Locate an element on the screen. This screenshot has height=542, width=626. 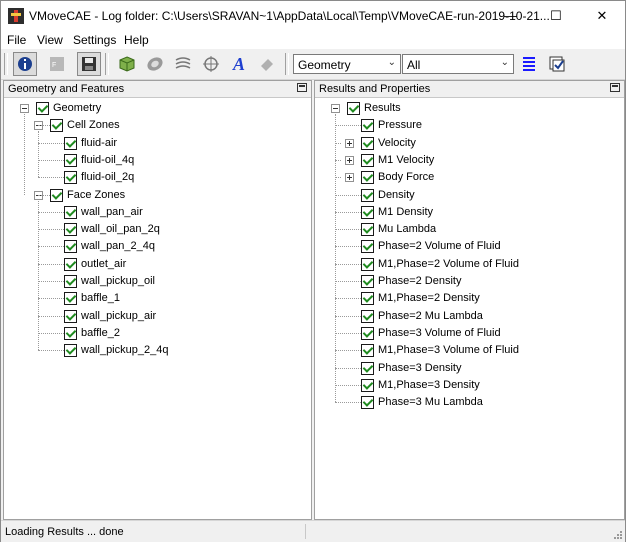
chevron-down-icon: ⌄ is located at coordinates (504, 62).